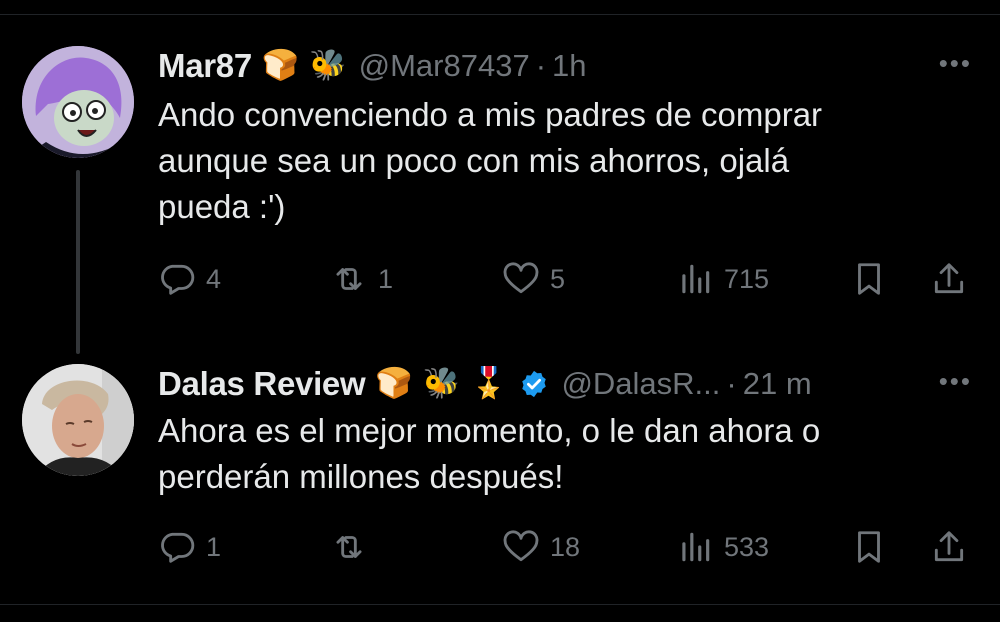 The width and height of the screenshot is (1000, 622). What do you see at coordinates (500, 7) in the screenshot?
I see `top-divider` at bounding box center [500, 7].